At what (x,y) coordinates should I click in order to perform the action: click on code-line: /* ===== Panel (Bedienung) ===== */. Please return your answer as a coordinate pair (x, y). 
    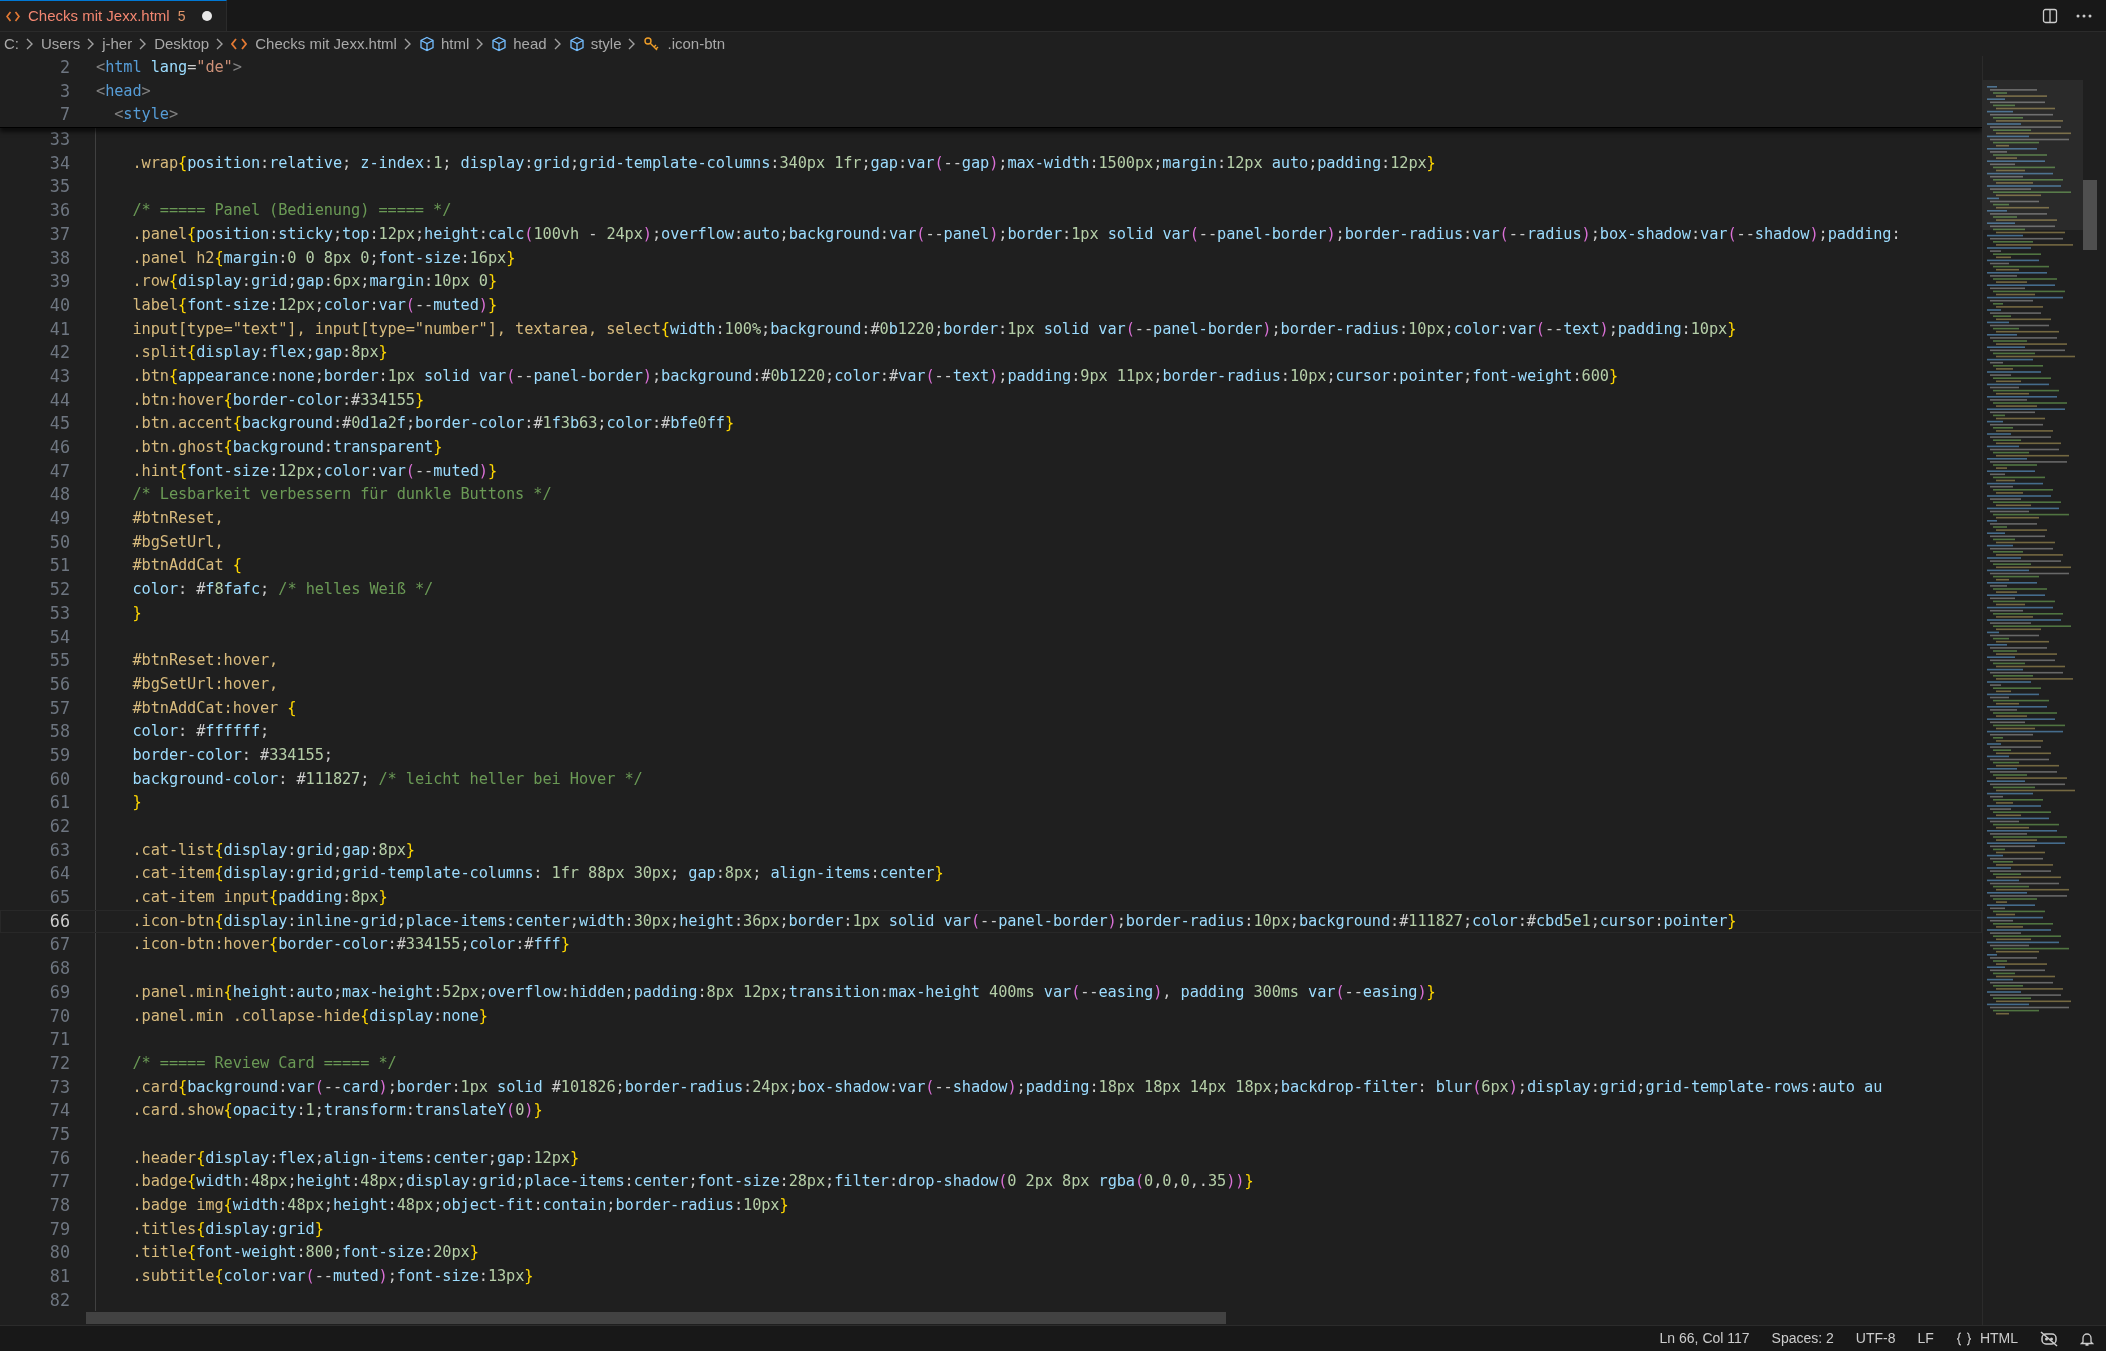
    Looking at the image, I should click on (291, 211).